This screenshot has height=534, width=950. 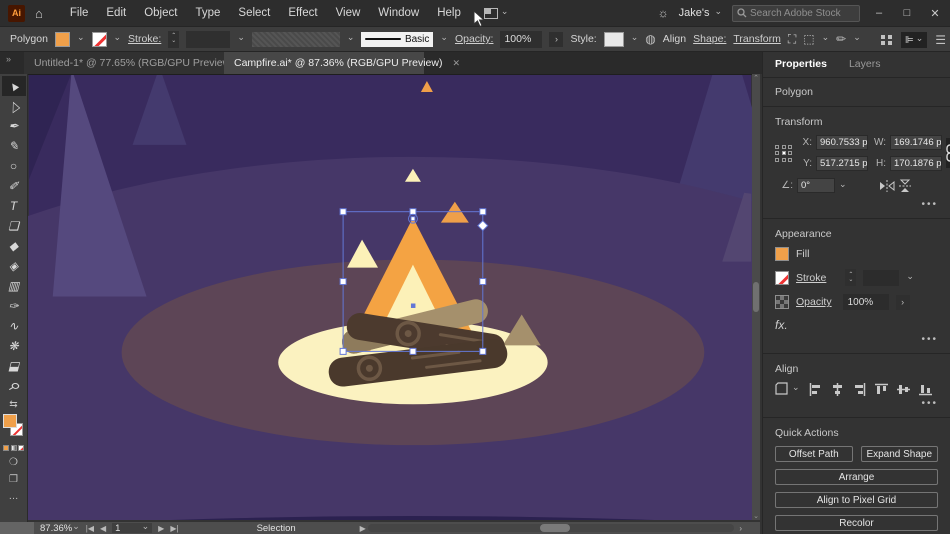 What do you see at coordinates (756, 39) in the screenshot?
I see `transform-label: Transform` at bounding box center [756, 39].